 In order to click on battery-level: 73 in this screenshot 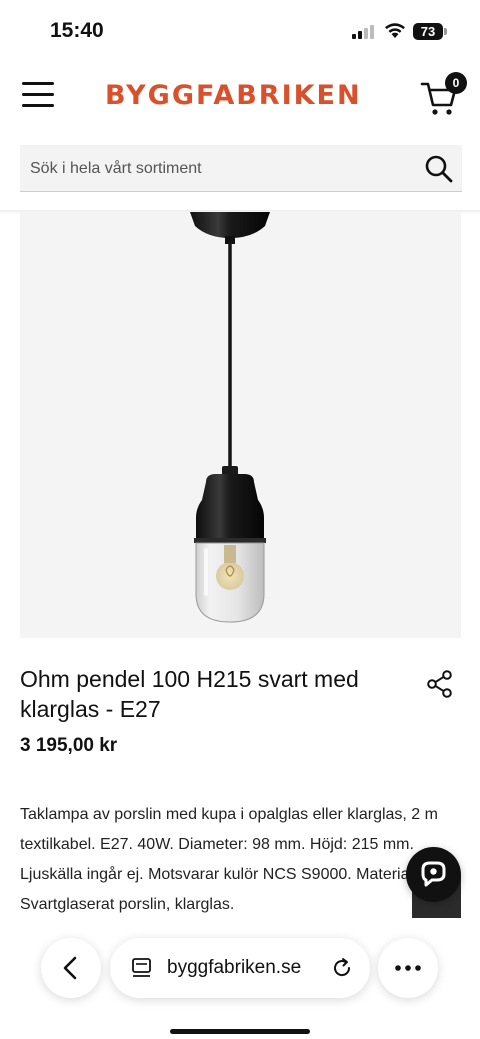, I will do `click(428, 31)`.